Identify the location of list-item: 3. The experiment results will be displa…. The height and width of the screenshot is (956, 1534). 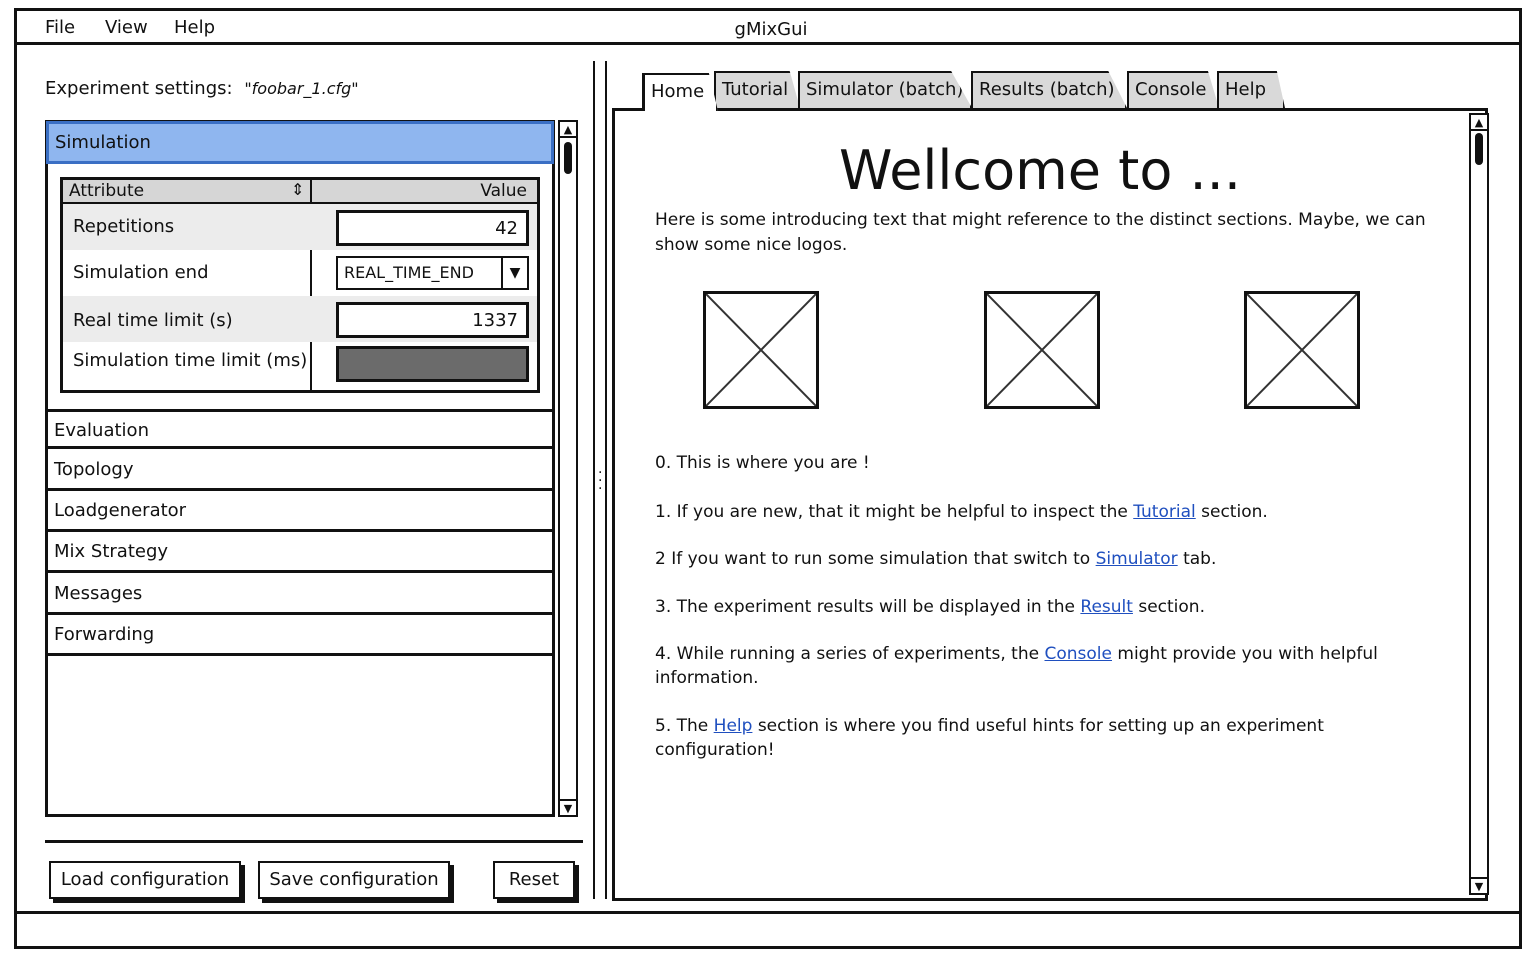
(1050, 607).